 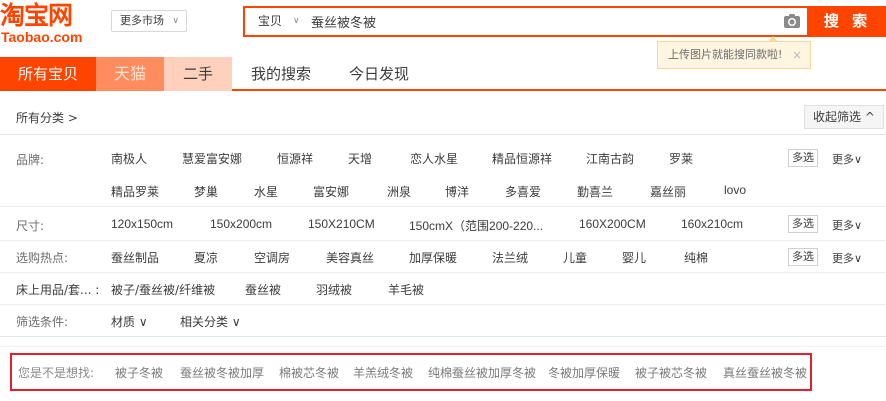 What do you see at coordinates (847, 225) in the screenshot?
I see `size-more-button: 更多∨` at bounding box center [847, 225].